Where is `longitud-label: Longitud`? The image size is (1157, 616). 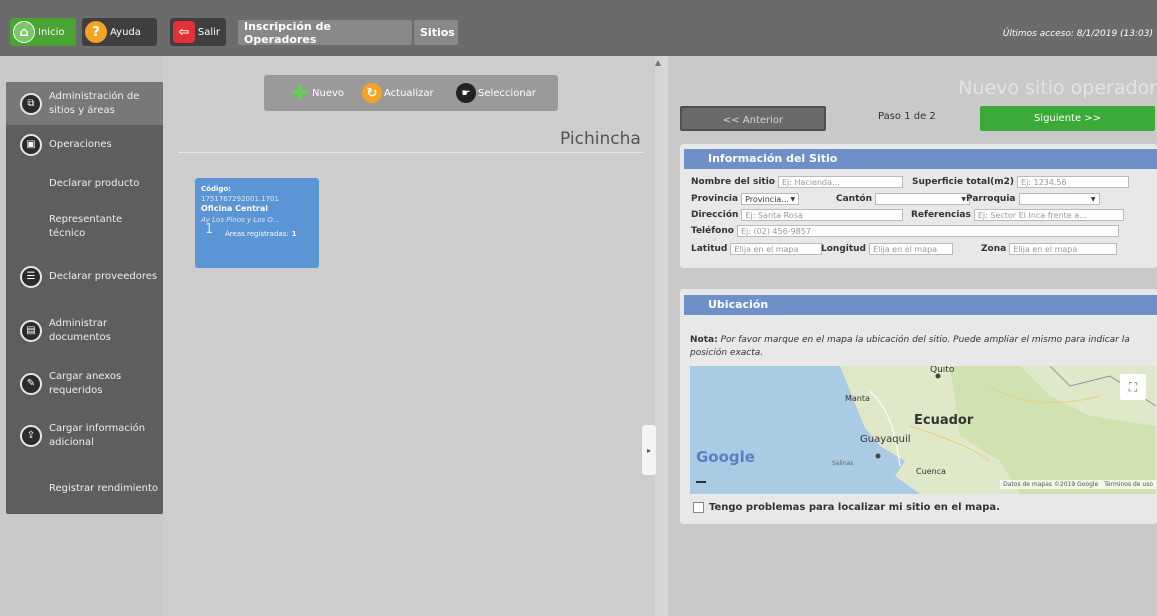
longitud-label: Longitud is located at coordinates (844, 249).